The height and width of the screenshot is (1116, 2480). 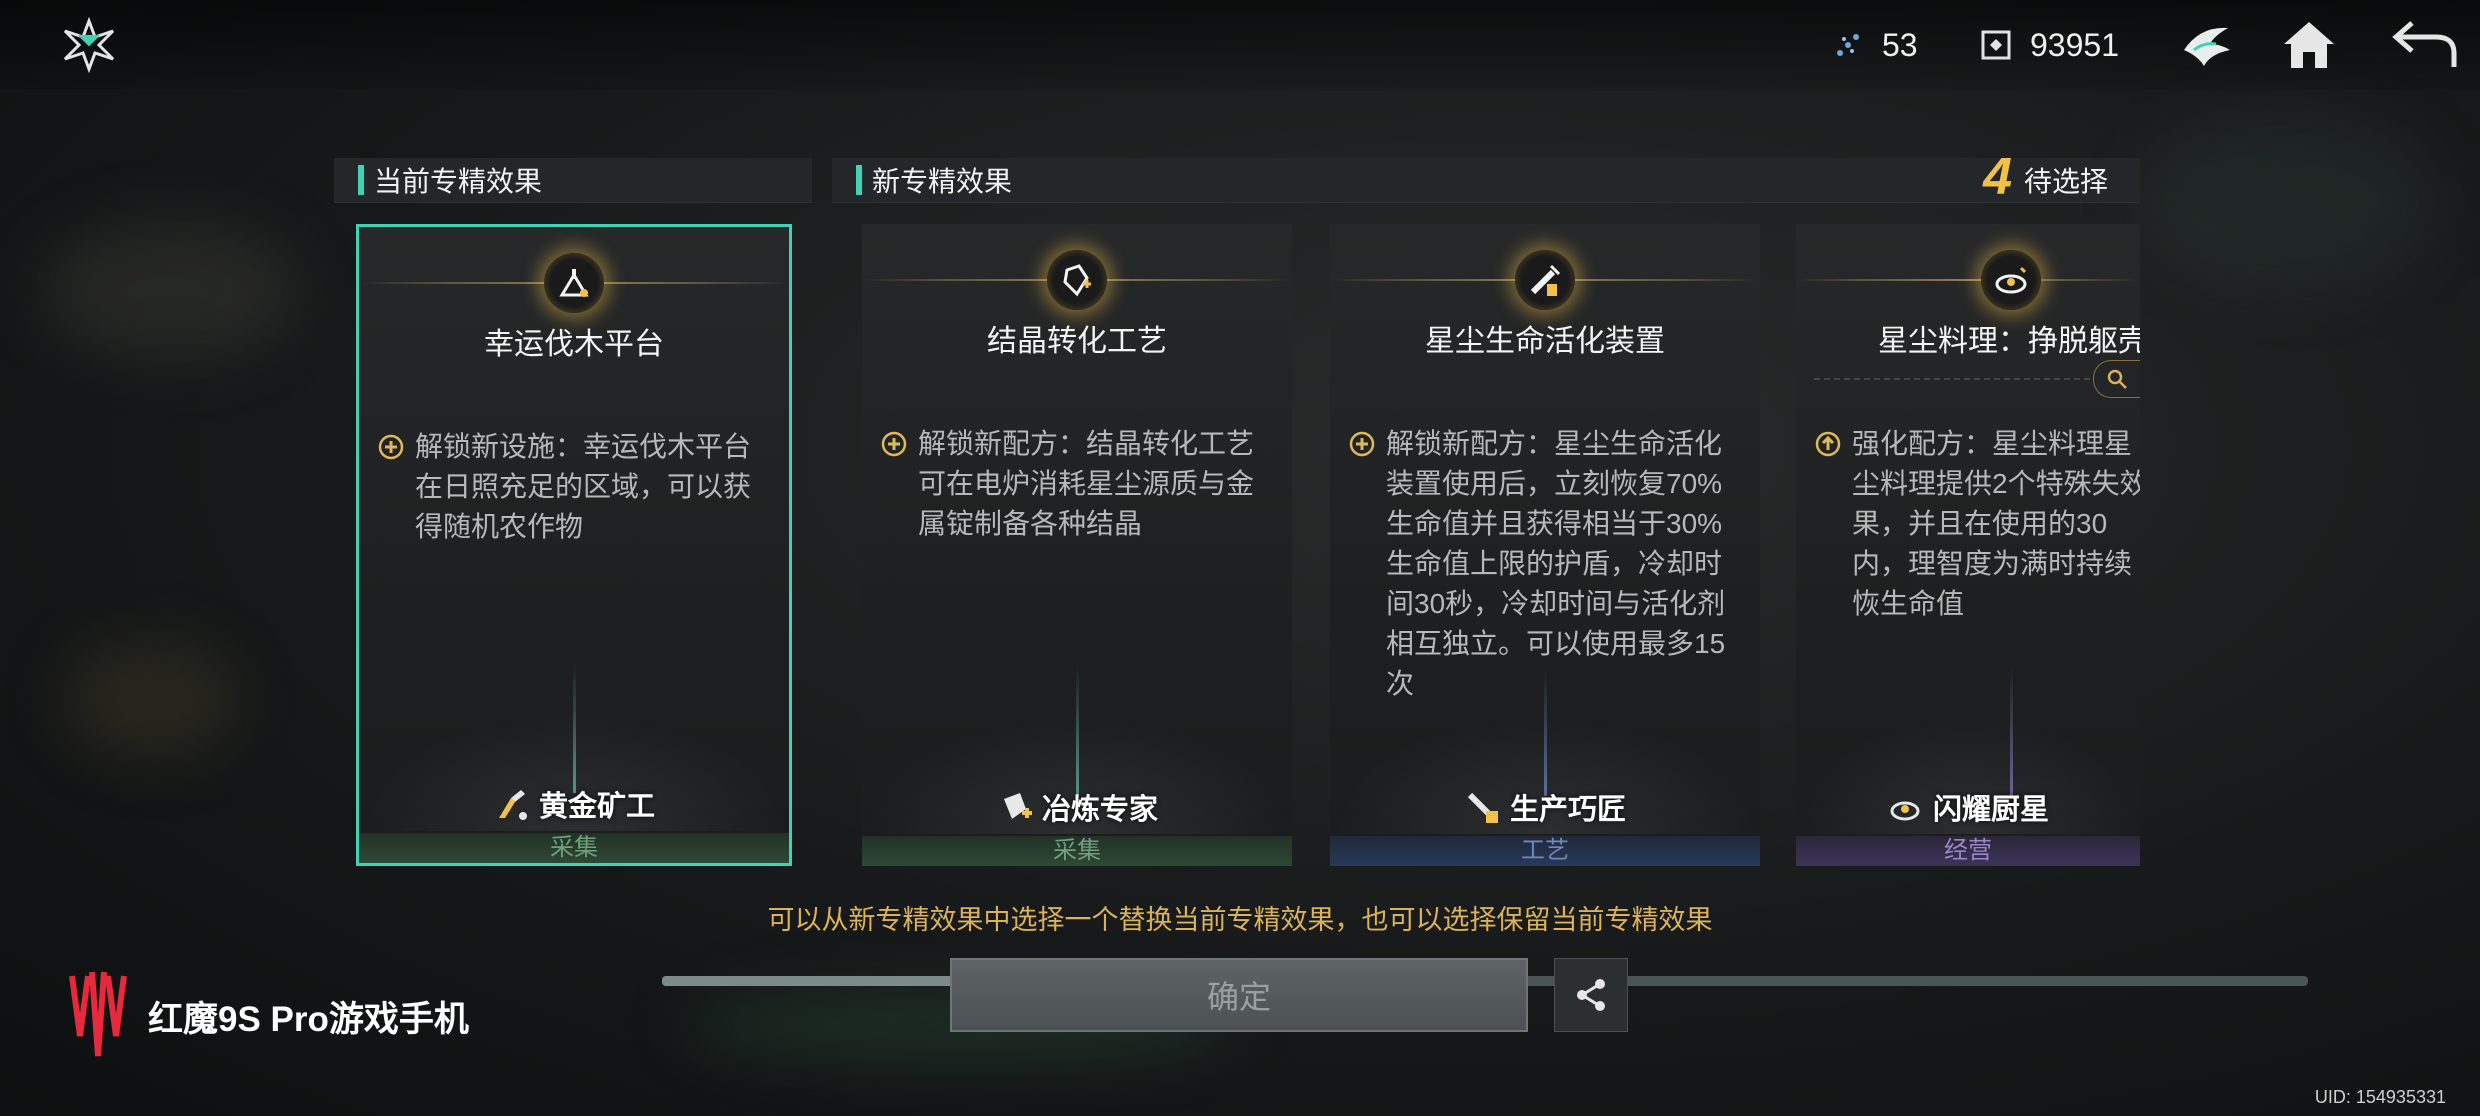 What do you see at coordinates (1997, 177) in the screenshot?
I see `pending-count: 4` at bounding box center [1997, 177].